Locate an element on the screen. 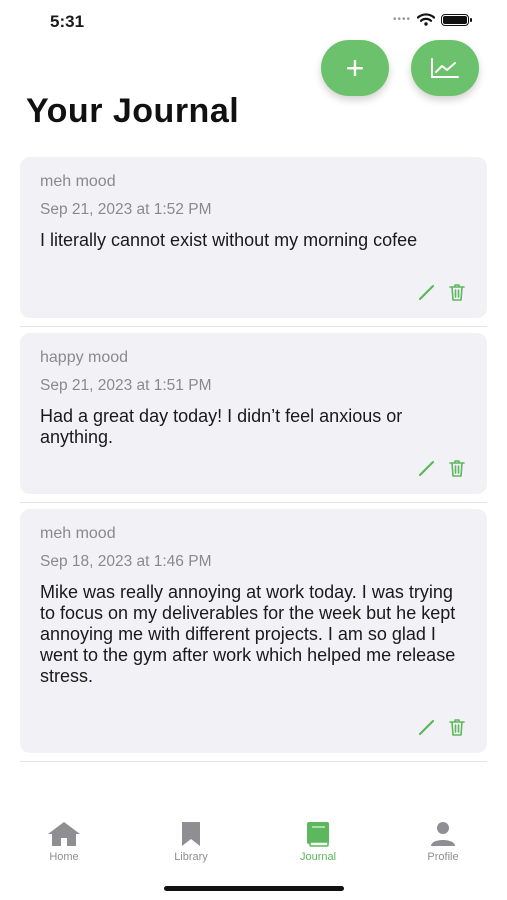  status-icons: •••• is located at coordinates (432, 19).